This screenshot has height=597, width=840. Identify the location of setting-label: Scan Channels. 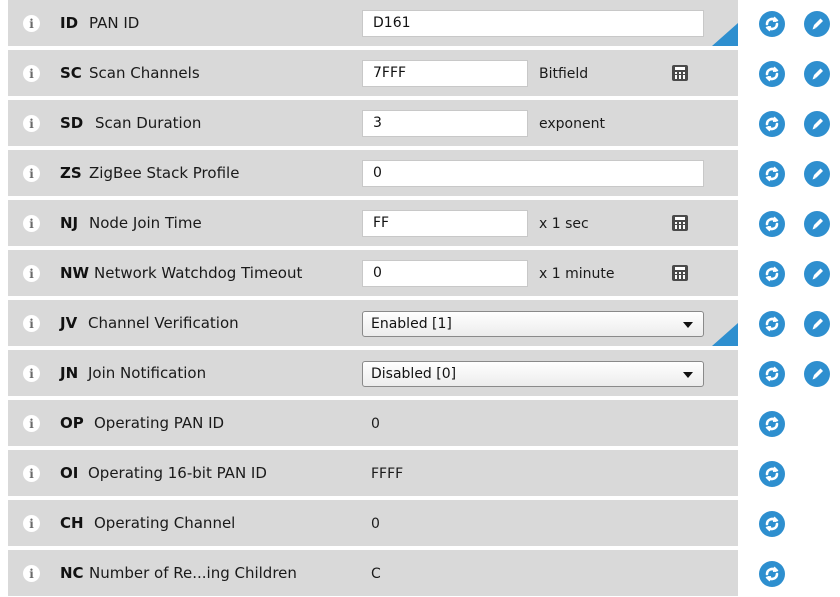
(144, 73).